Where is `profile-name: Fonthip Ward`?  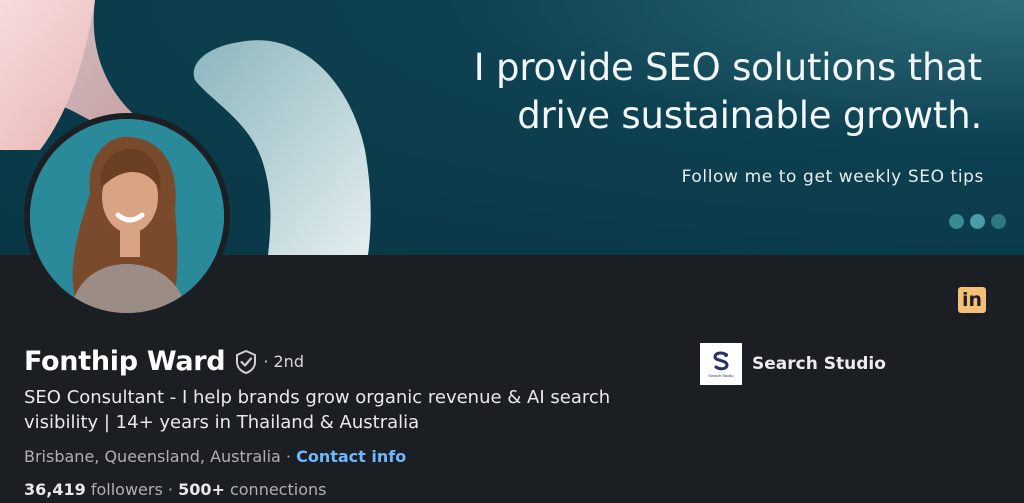 profile-name: Fonthip Ward is located at coordinates (125, 361).